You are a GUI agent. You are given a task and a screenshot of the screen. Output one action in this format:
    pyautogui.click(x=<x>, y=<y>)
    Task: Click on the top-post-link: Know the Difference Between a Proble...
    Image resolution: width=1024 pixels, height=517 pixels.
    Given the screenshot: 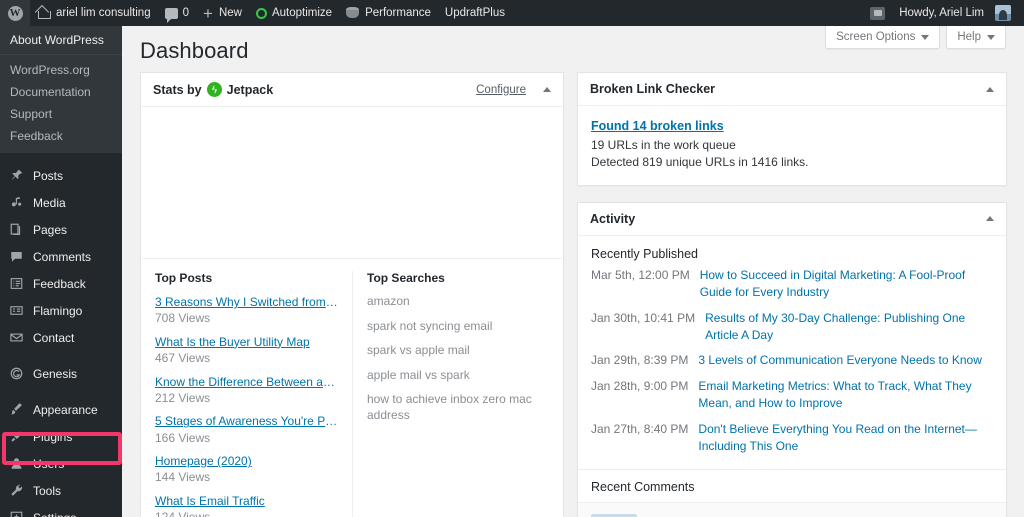 What is the action you would take?
    pyautogui.click(x=246, y=382)
    